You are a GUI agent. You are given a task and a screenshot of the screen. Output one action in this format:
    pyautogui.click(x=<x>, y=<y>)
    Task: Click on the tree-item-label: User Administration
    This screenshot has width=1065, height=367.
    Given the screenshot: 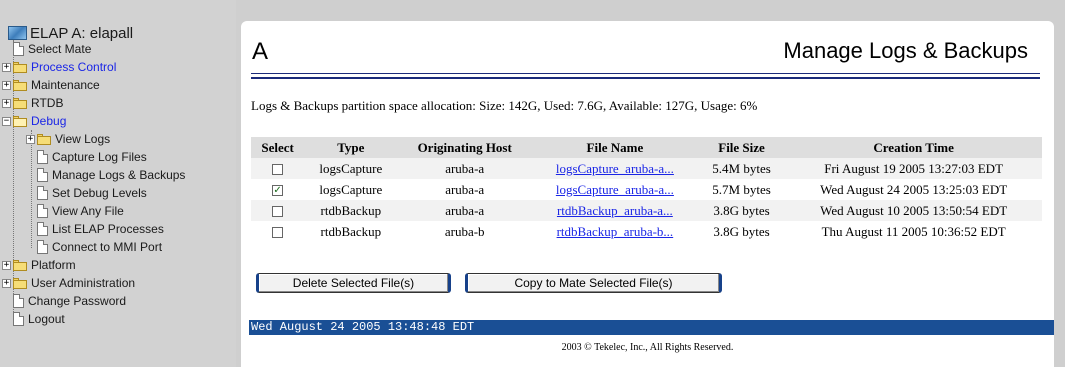 What is the action you would take?
    pyautogui.click(x=83, y=283)
    